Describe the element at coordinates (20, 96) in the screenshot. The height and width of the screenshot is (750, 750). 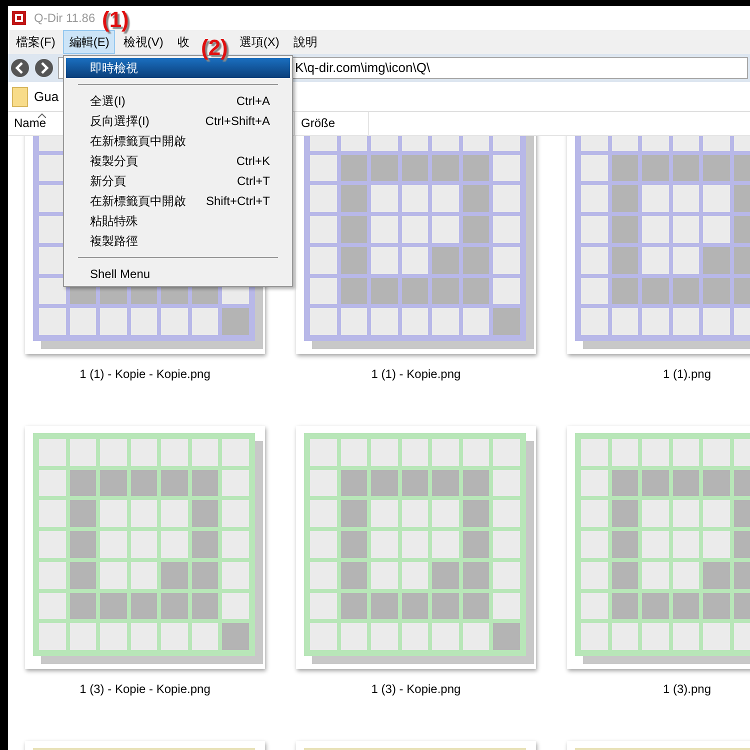
I see `folder-icon` at that location.